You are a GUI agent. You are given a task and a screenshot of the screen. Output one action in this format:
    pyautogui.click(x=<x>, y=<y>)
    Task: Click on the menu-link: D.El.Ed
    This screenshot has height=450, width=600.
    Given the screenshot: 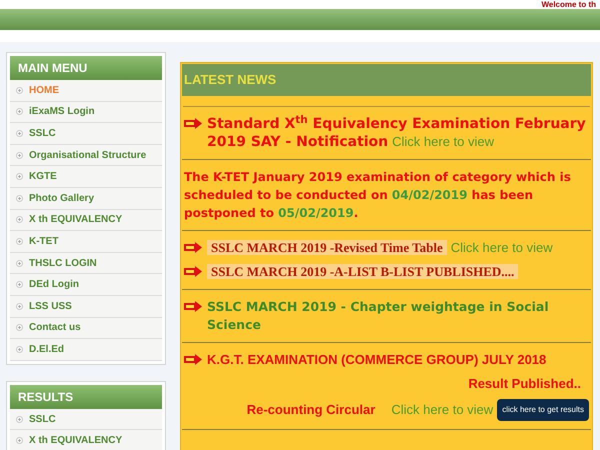 What is the action you would take?
    pyautogui.click(x=46, y=349)
    